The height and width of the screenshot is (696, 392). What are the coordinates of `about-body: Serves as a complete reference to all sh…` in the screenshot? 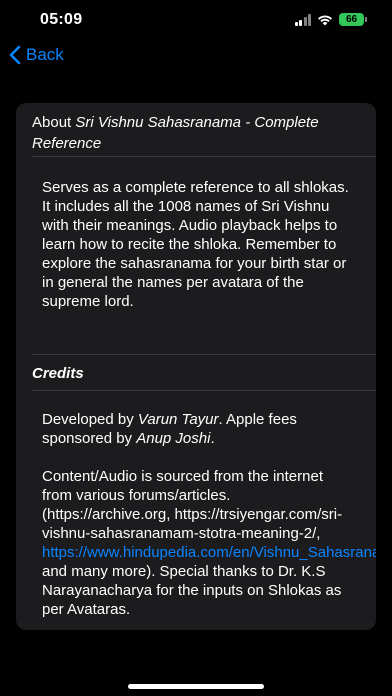 It's located at (195, 244).